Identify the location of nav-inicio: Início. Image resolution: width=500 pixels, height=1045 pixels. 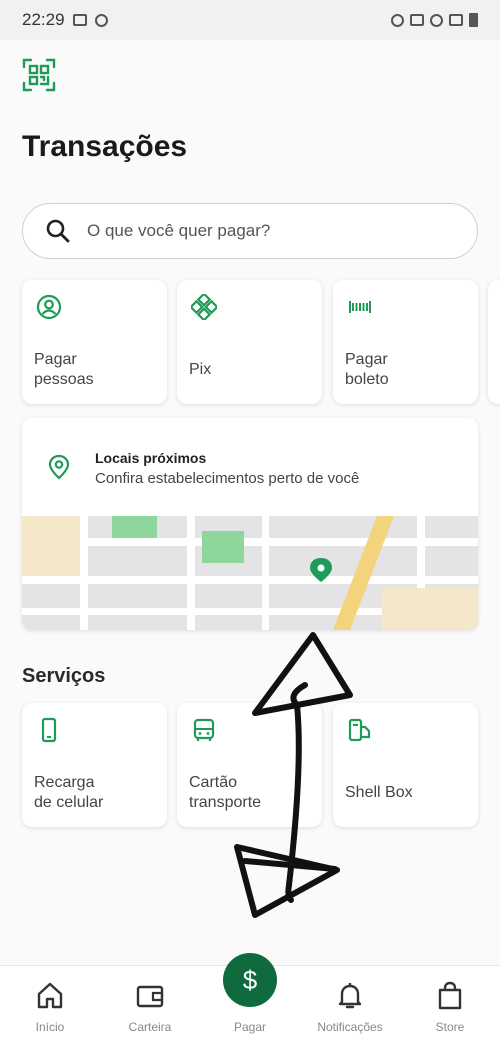
(50, 1005).